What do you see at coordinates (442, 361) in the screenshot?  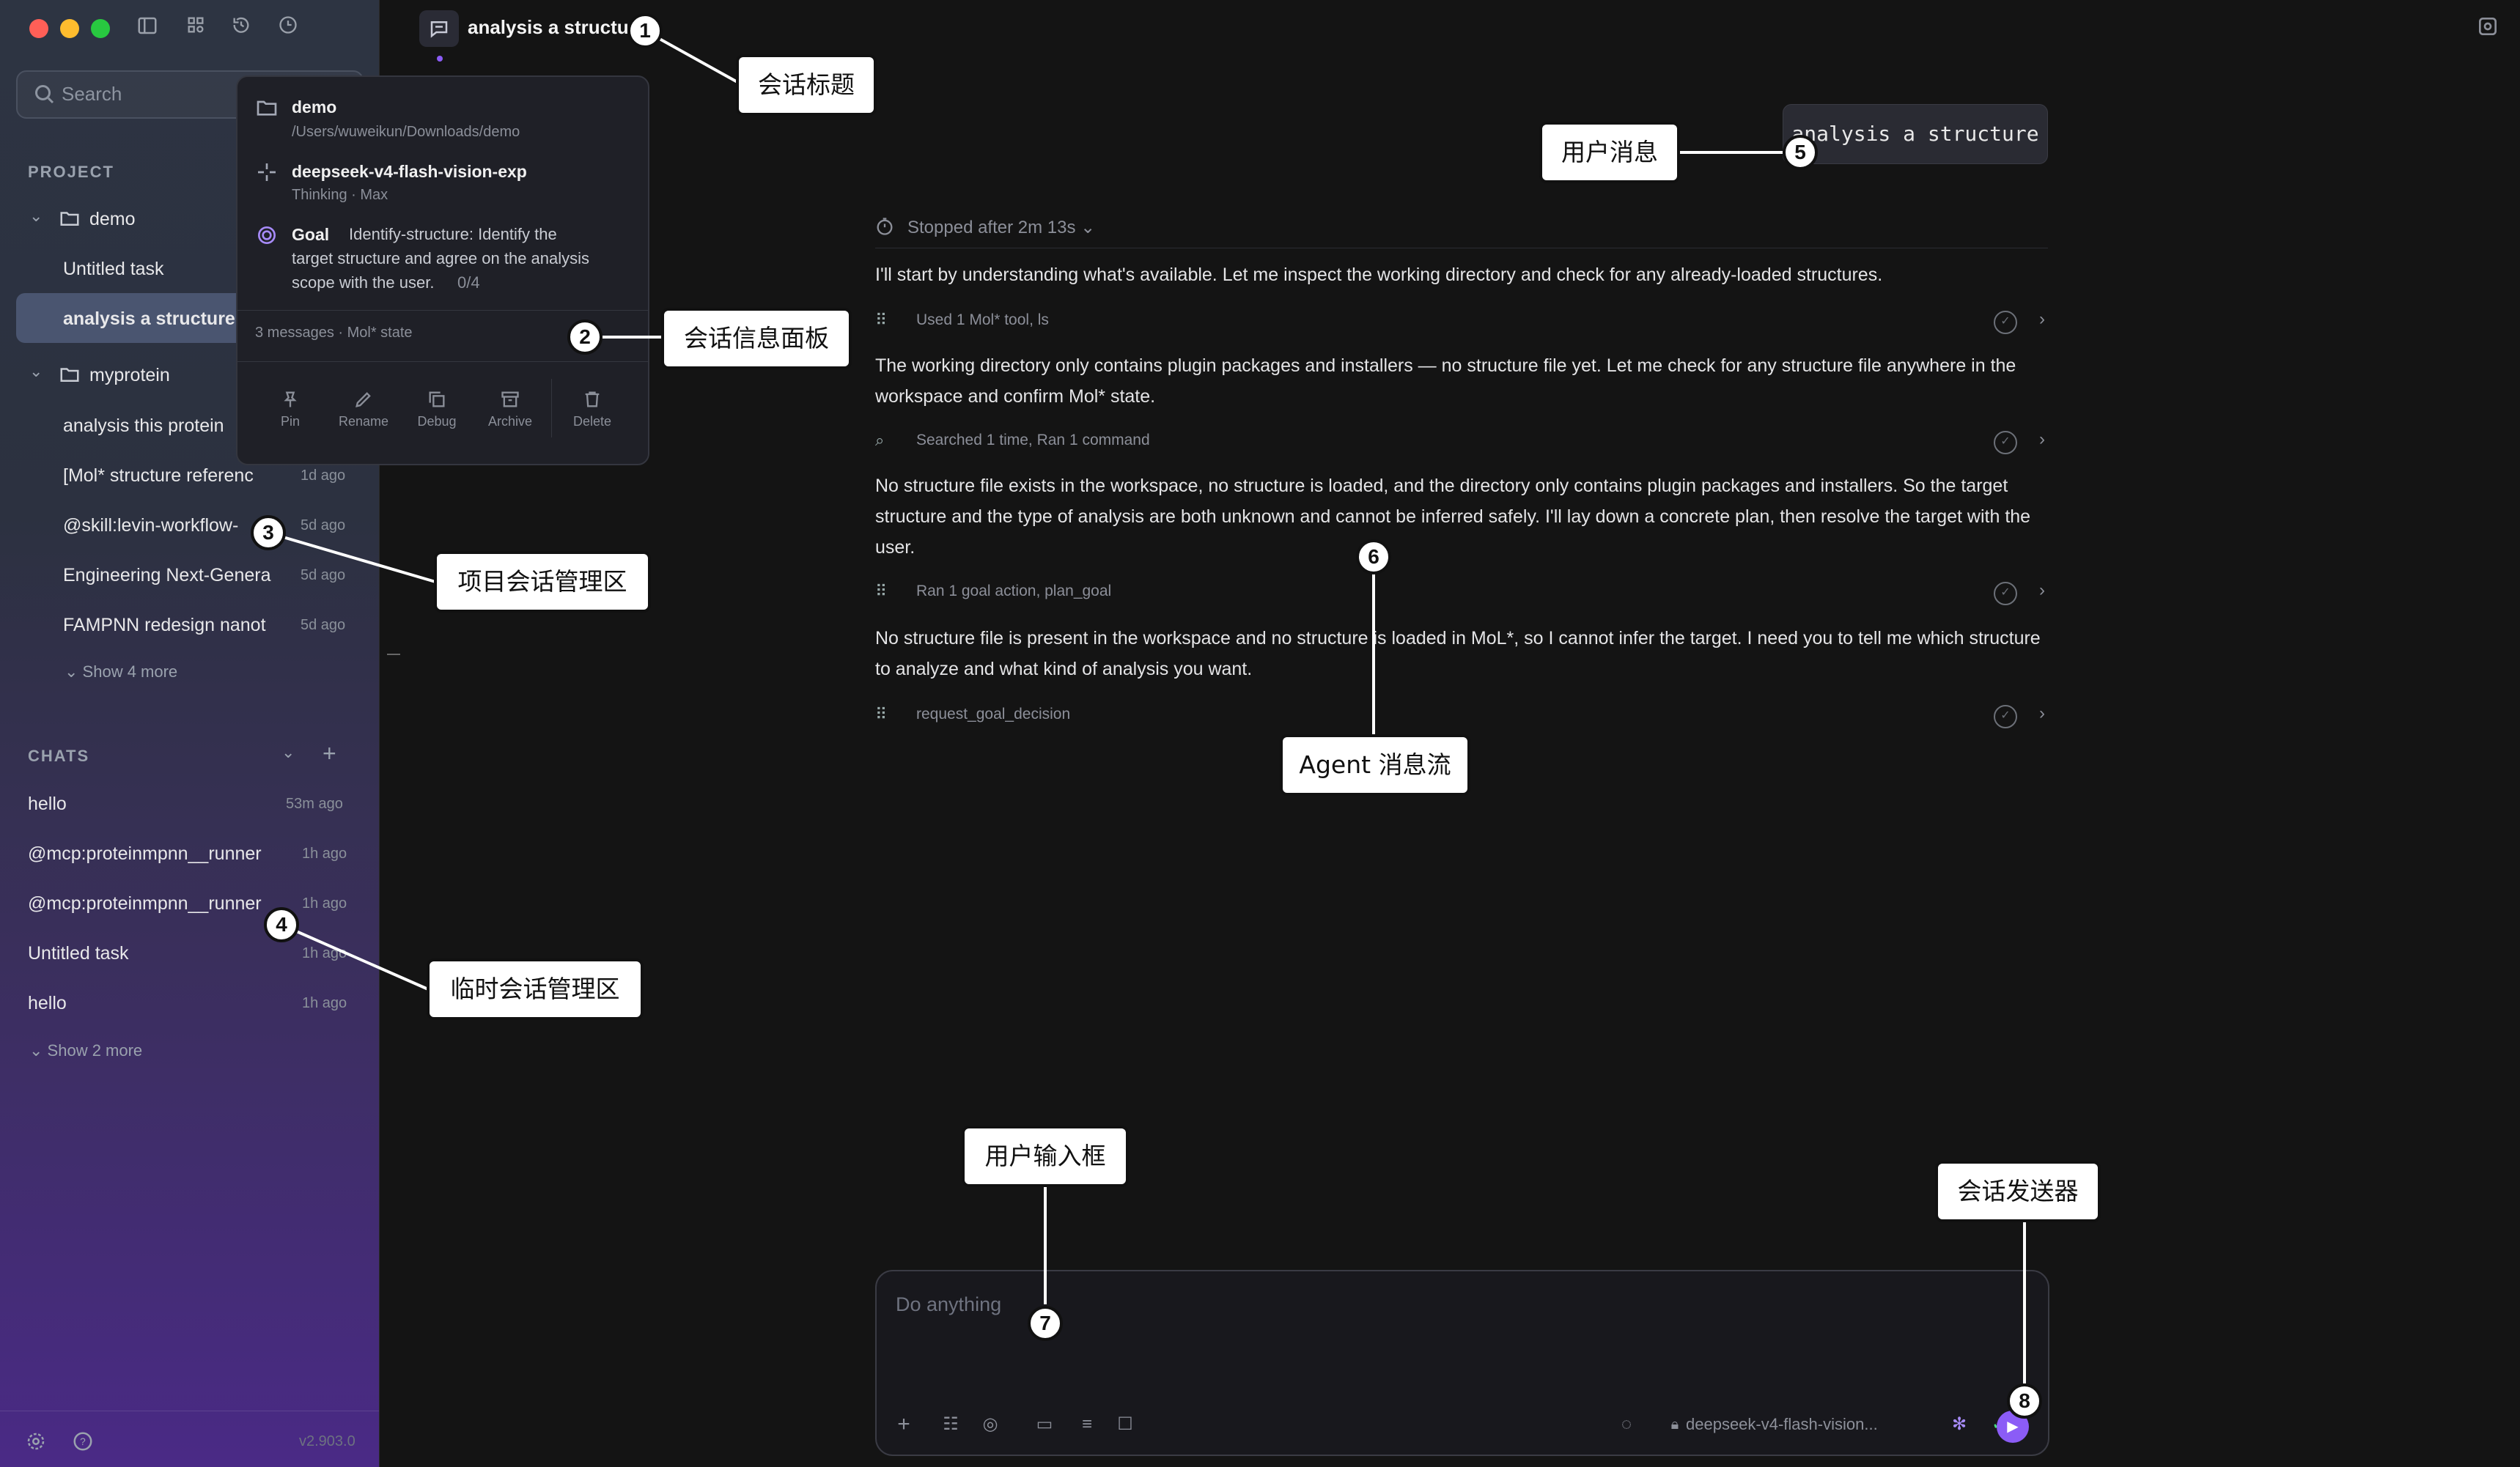 I see `popup-divider` at bounding box center [442, 361].